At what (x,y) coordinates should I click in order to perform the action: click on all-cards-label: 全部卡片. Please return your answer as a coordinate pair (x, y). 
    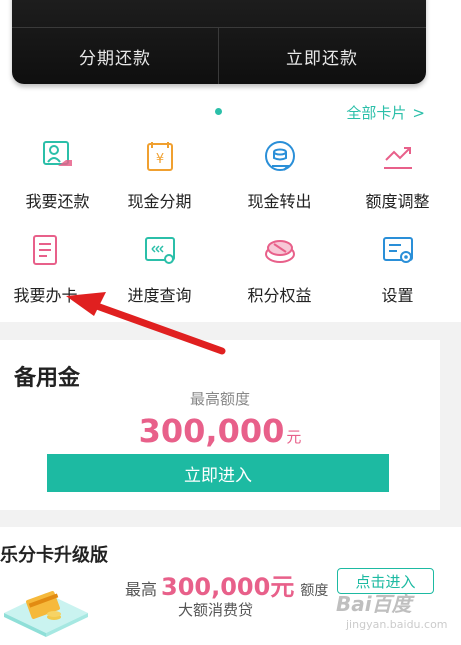
    Looking at the image, I should click on (376, 113).